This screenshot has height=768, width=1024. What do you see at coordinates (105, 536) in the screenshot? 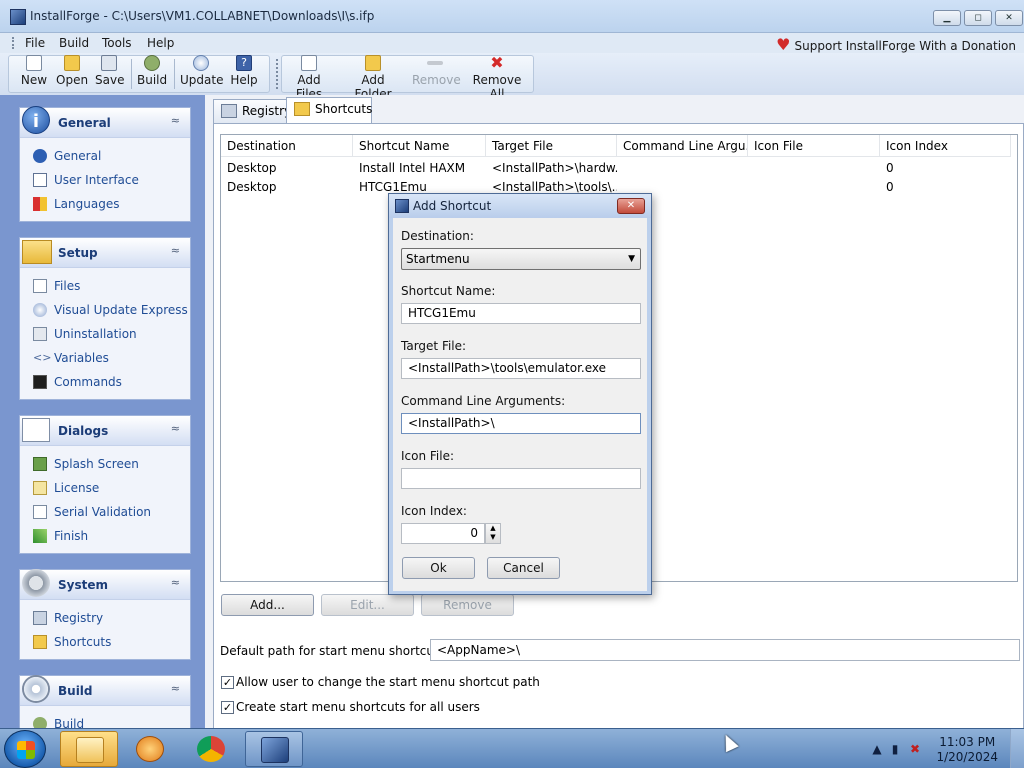
I see `sidebar-item-finish: Finish` at bounding box center [105, 536].